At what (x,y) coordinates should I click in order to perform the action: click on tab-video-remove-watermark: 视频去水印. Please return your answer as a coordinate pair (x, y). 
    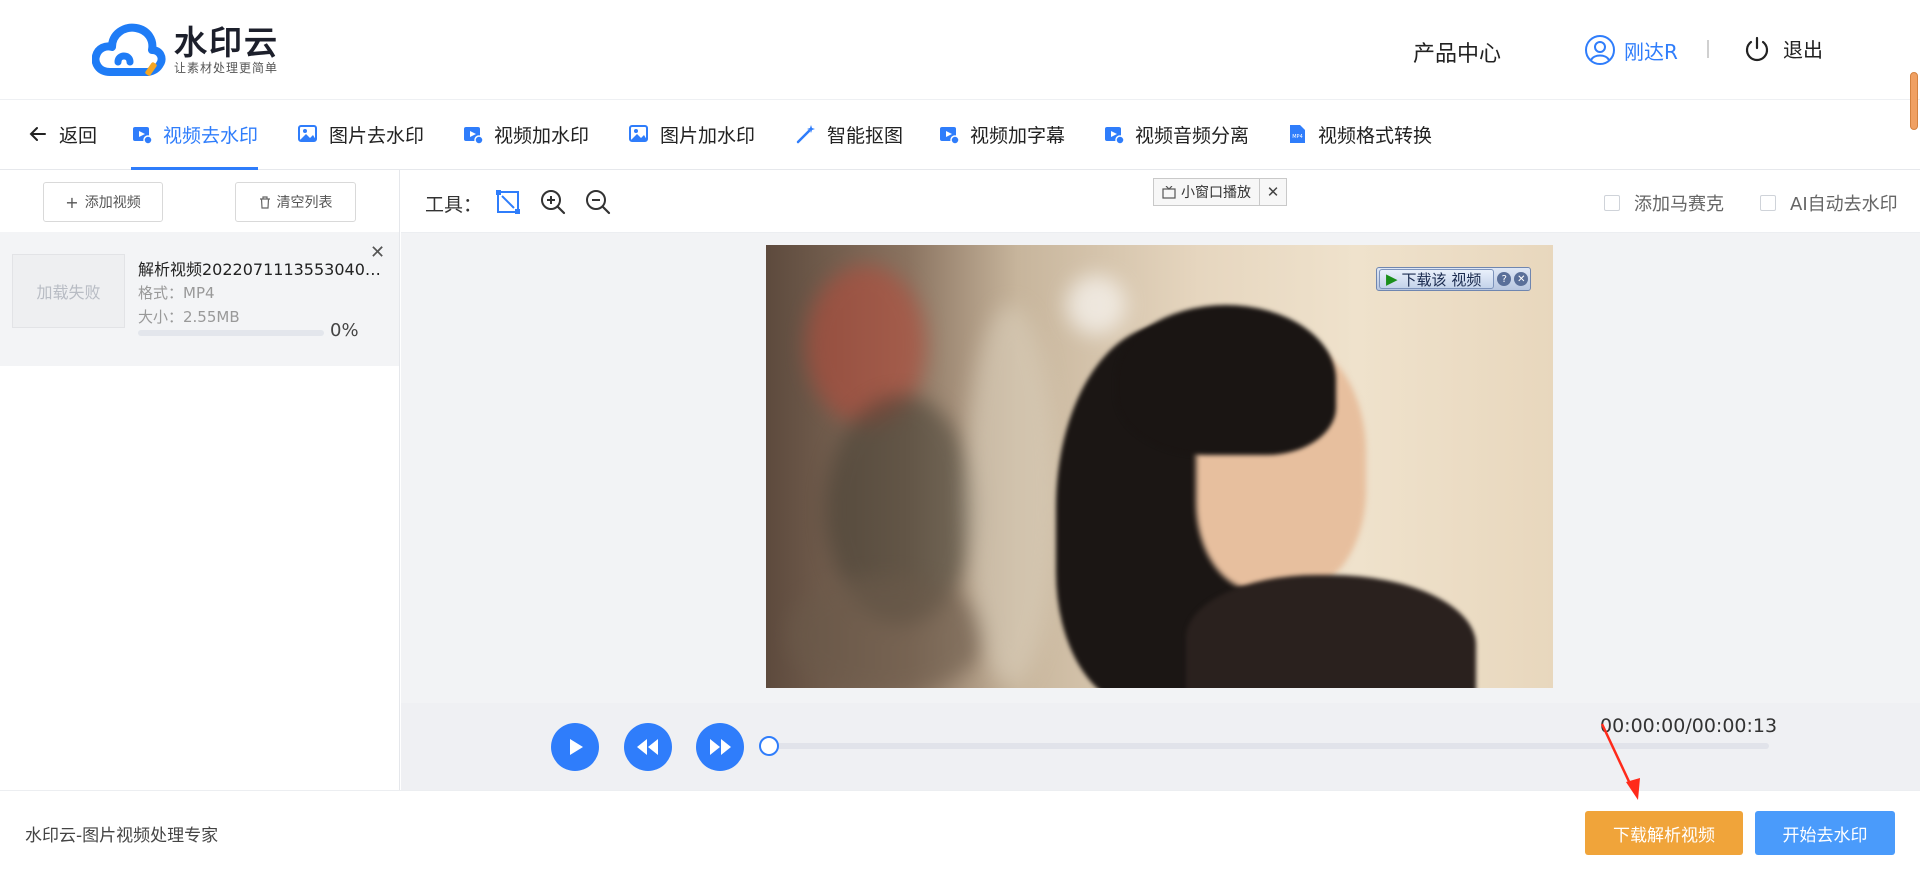
    Looking at the image, I should click on (195, 135).